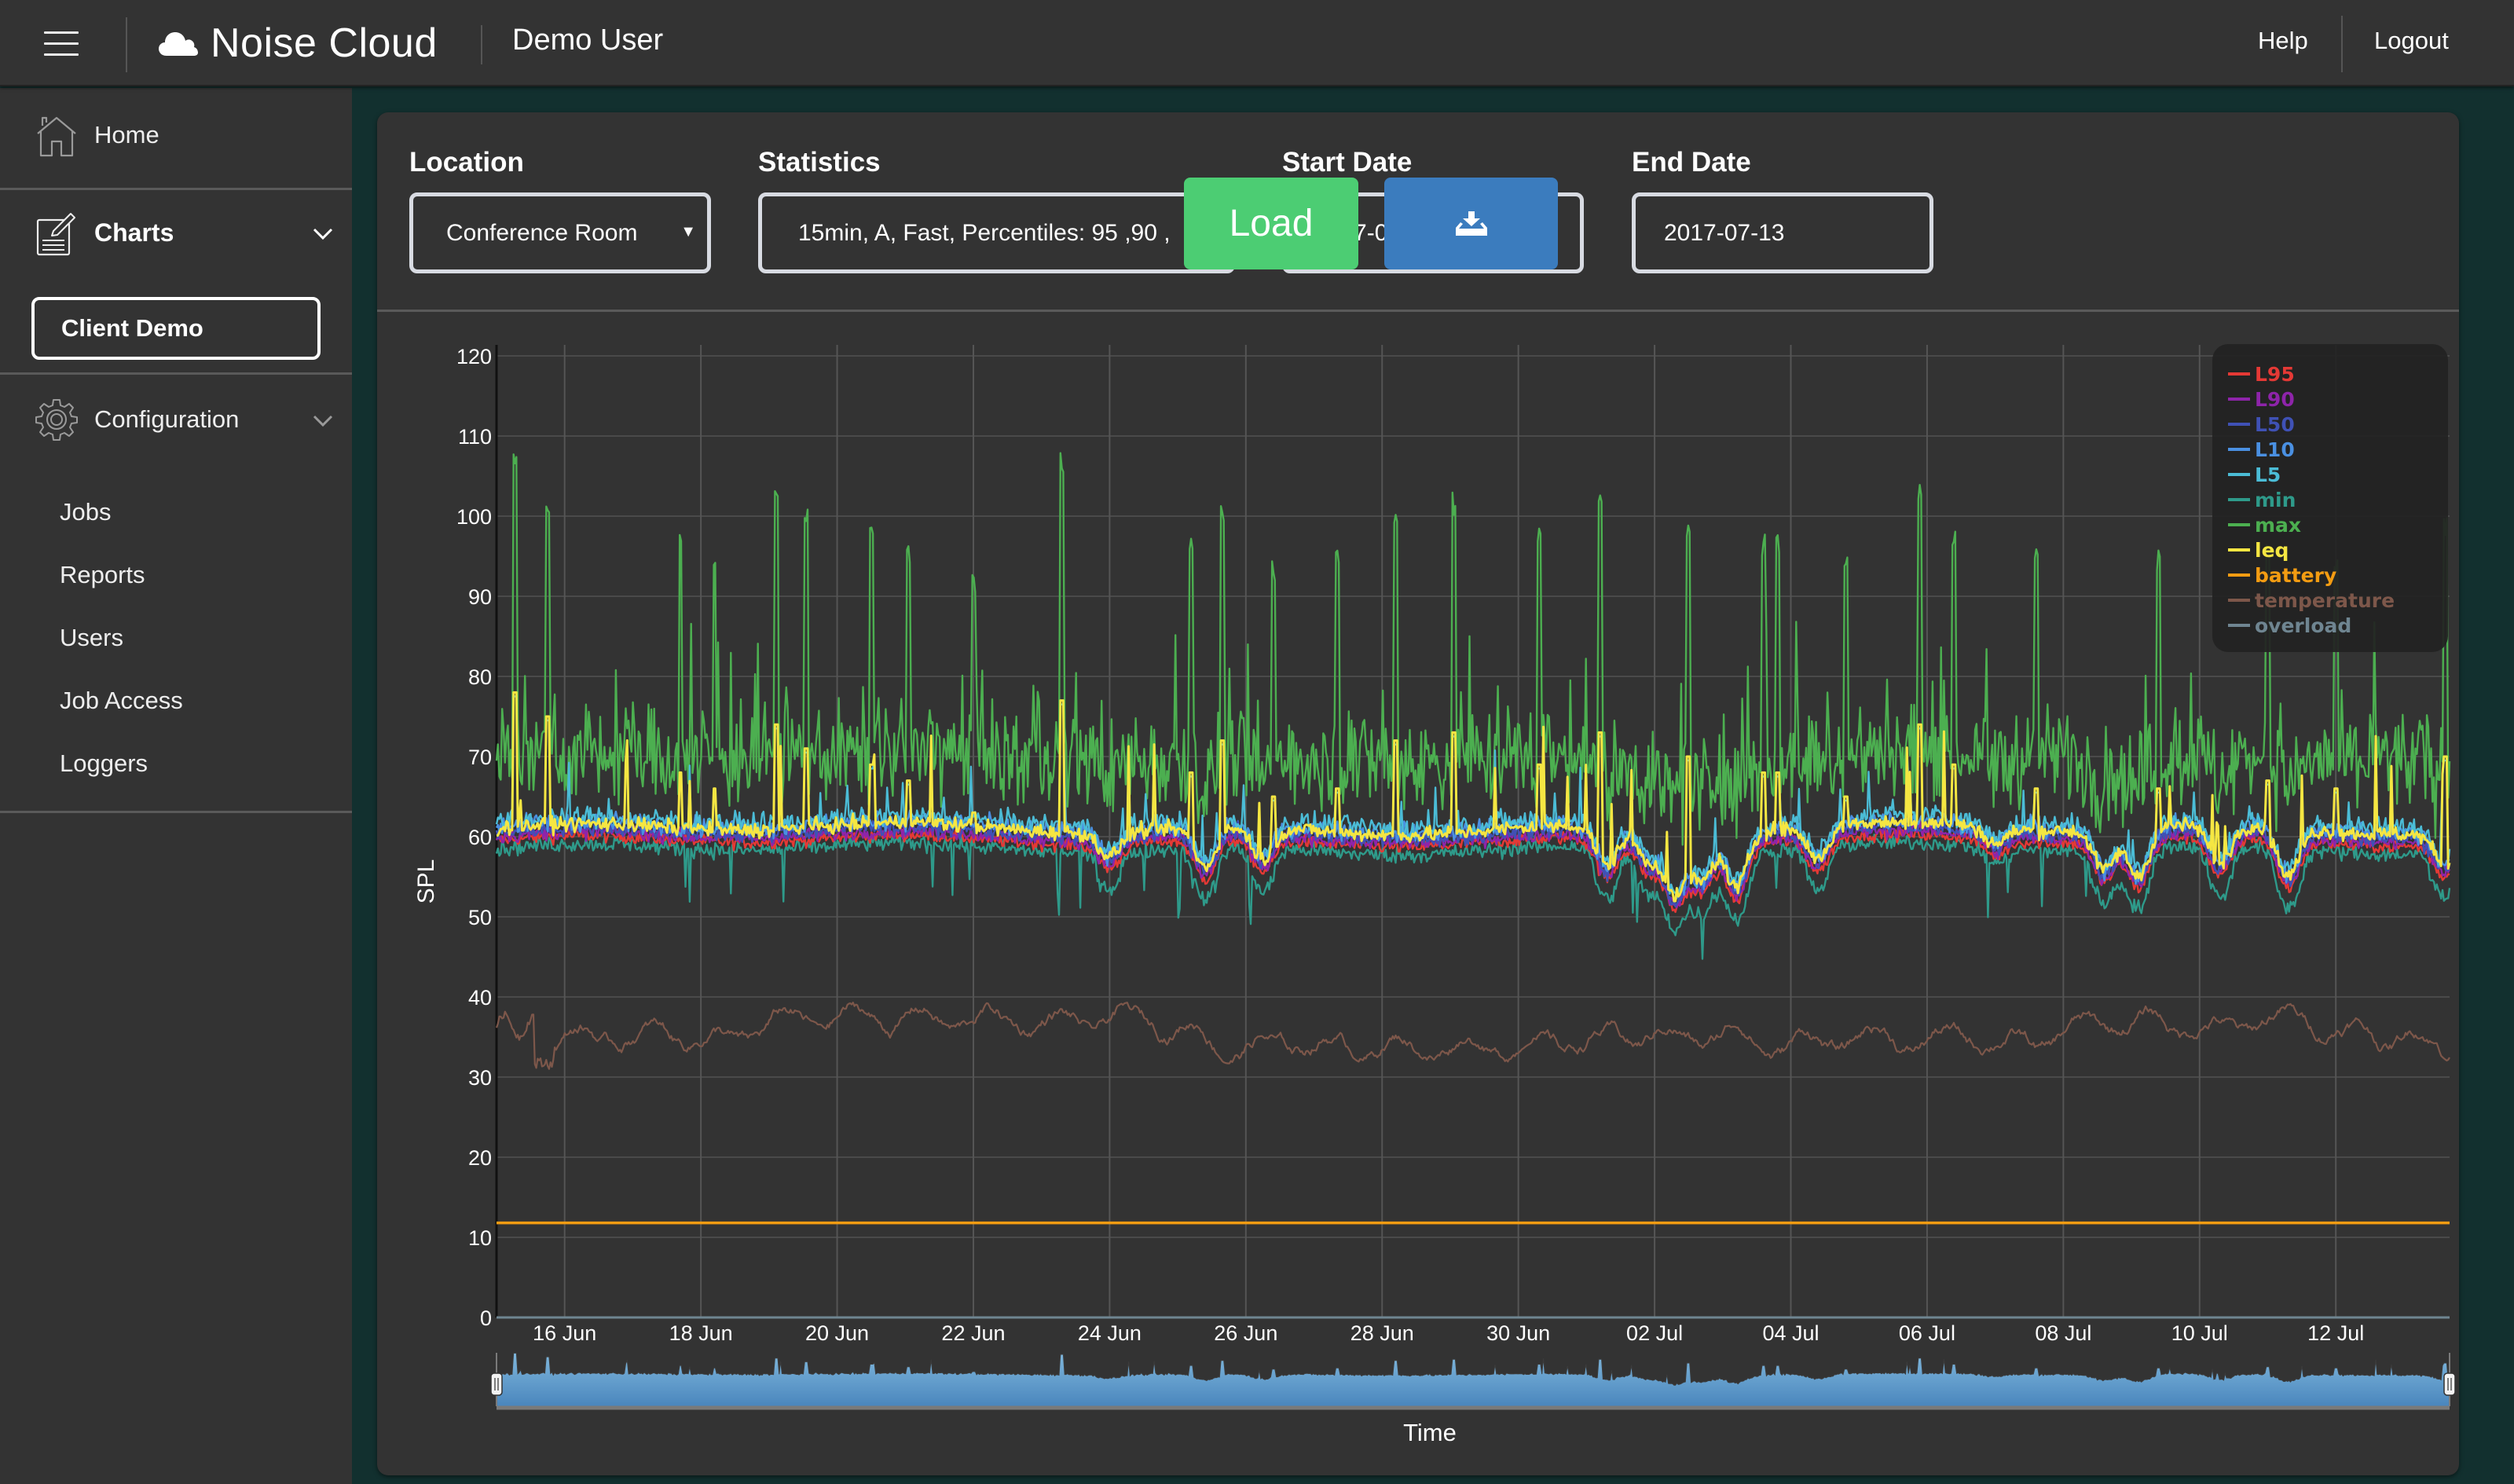  I want to click on legend-item-l95: L95, so click(2338, 374).